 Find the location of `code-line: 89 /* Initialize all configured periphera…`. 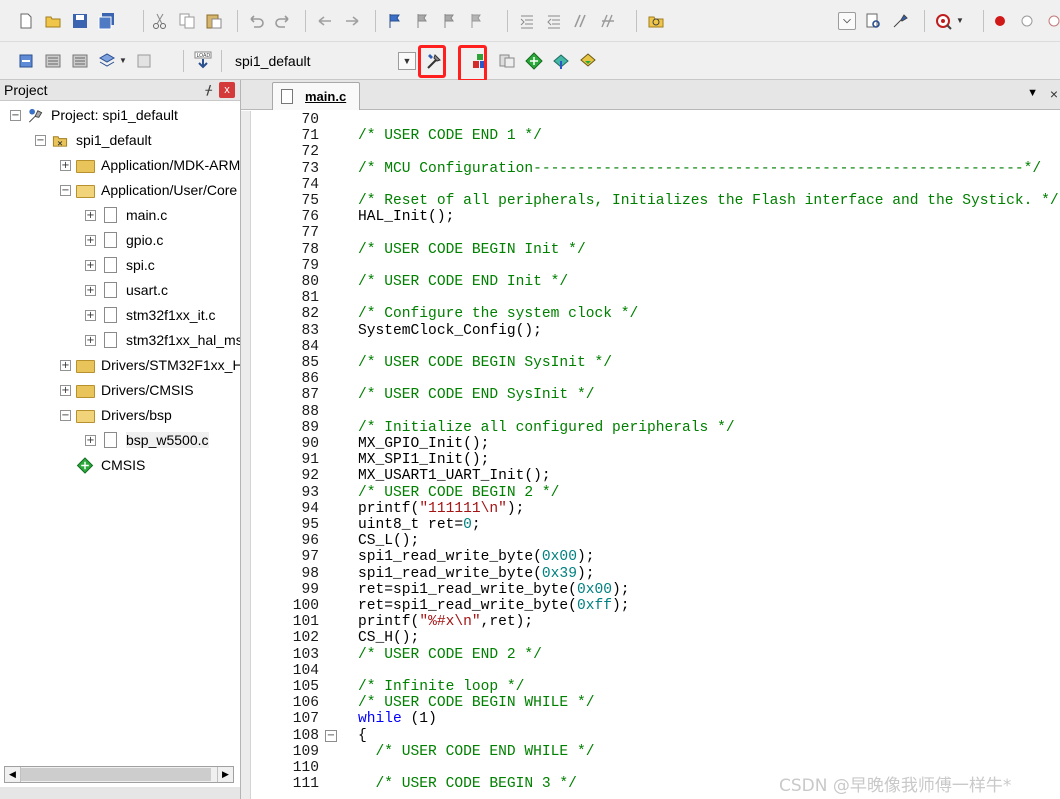

code-line: 89 /* Initialize all configured periphera… is located at coordinates (650, 428).